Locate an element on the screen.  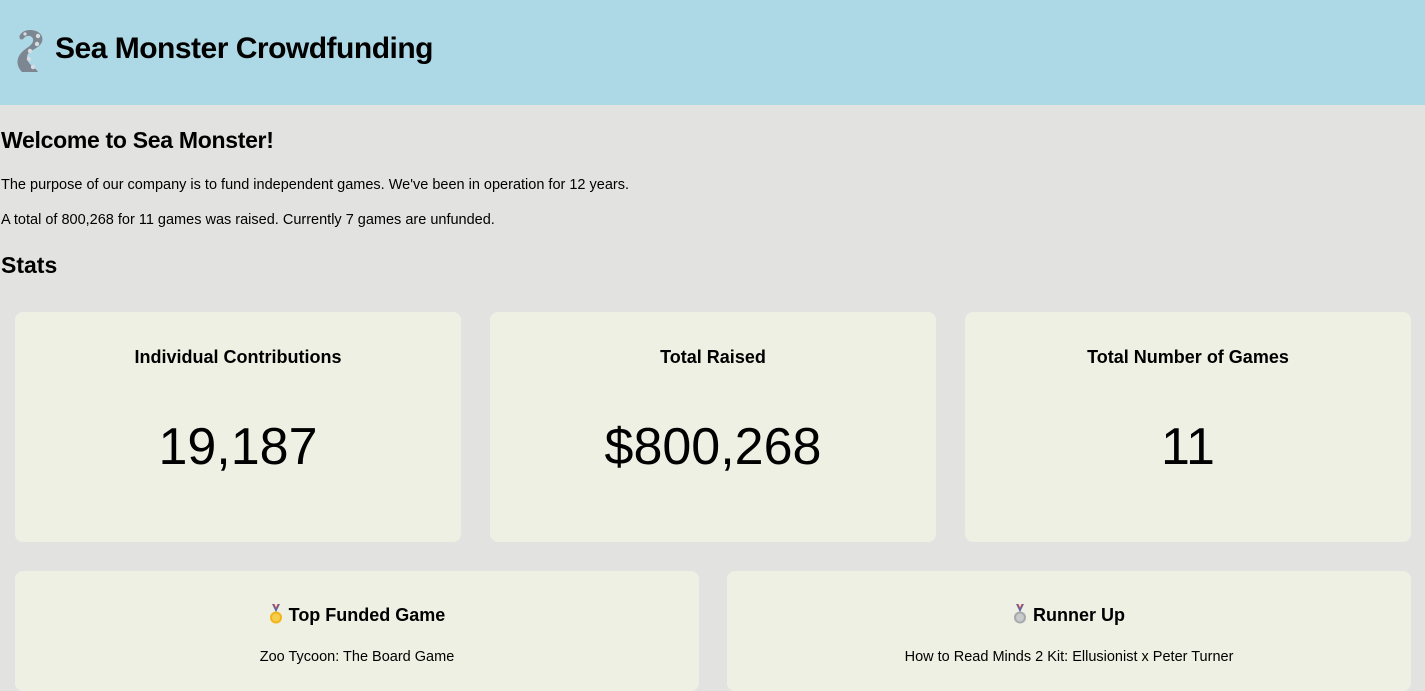
total-games-card: Total Number of Games 11 is located at coordinates (1188, 427).